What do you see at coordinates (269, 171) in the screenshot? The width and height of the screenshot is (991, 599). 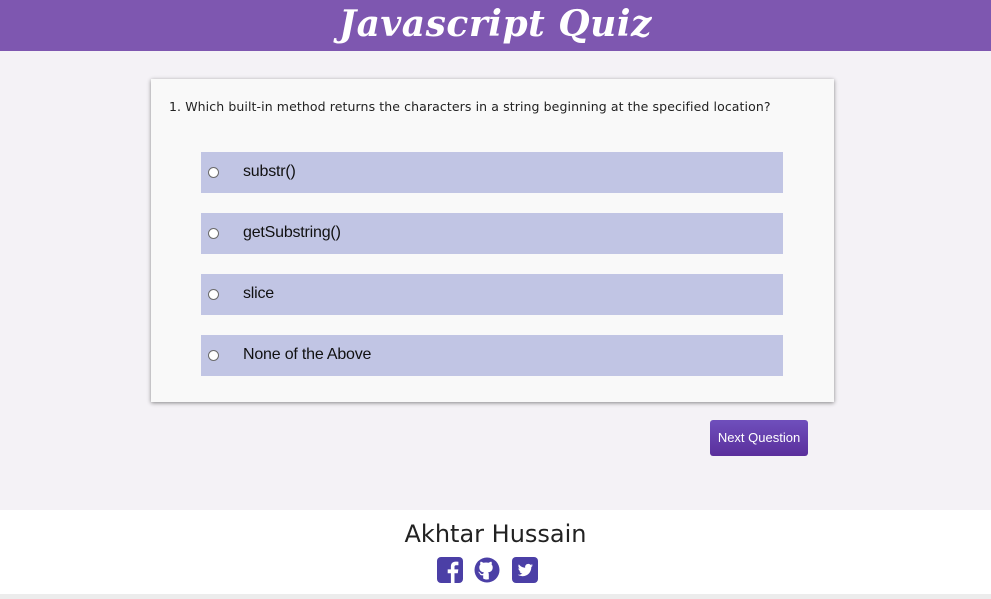 I see `option-label: substr()` at bounding box center [269, 171].